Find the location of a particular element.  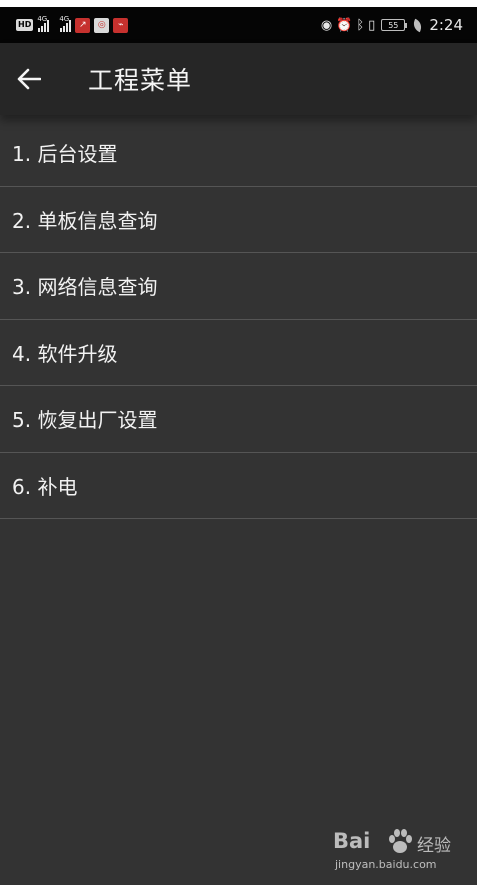

status-bar-left: HD 4G 4G ↗ ◎ ⌁ is located at coordinates (72, 24).